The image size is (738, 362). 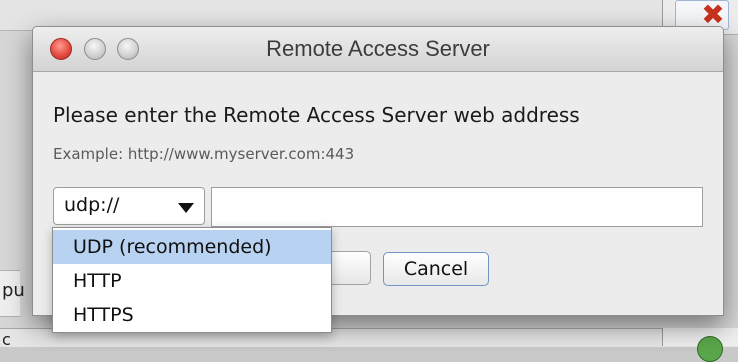 I want to click on cancel-button: Cancel, so click(x=436, y=269).